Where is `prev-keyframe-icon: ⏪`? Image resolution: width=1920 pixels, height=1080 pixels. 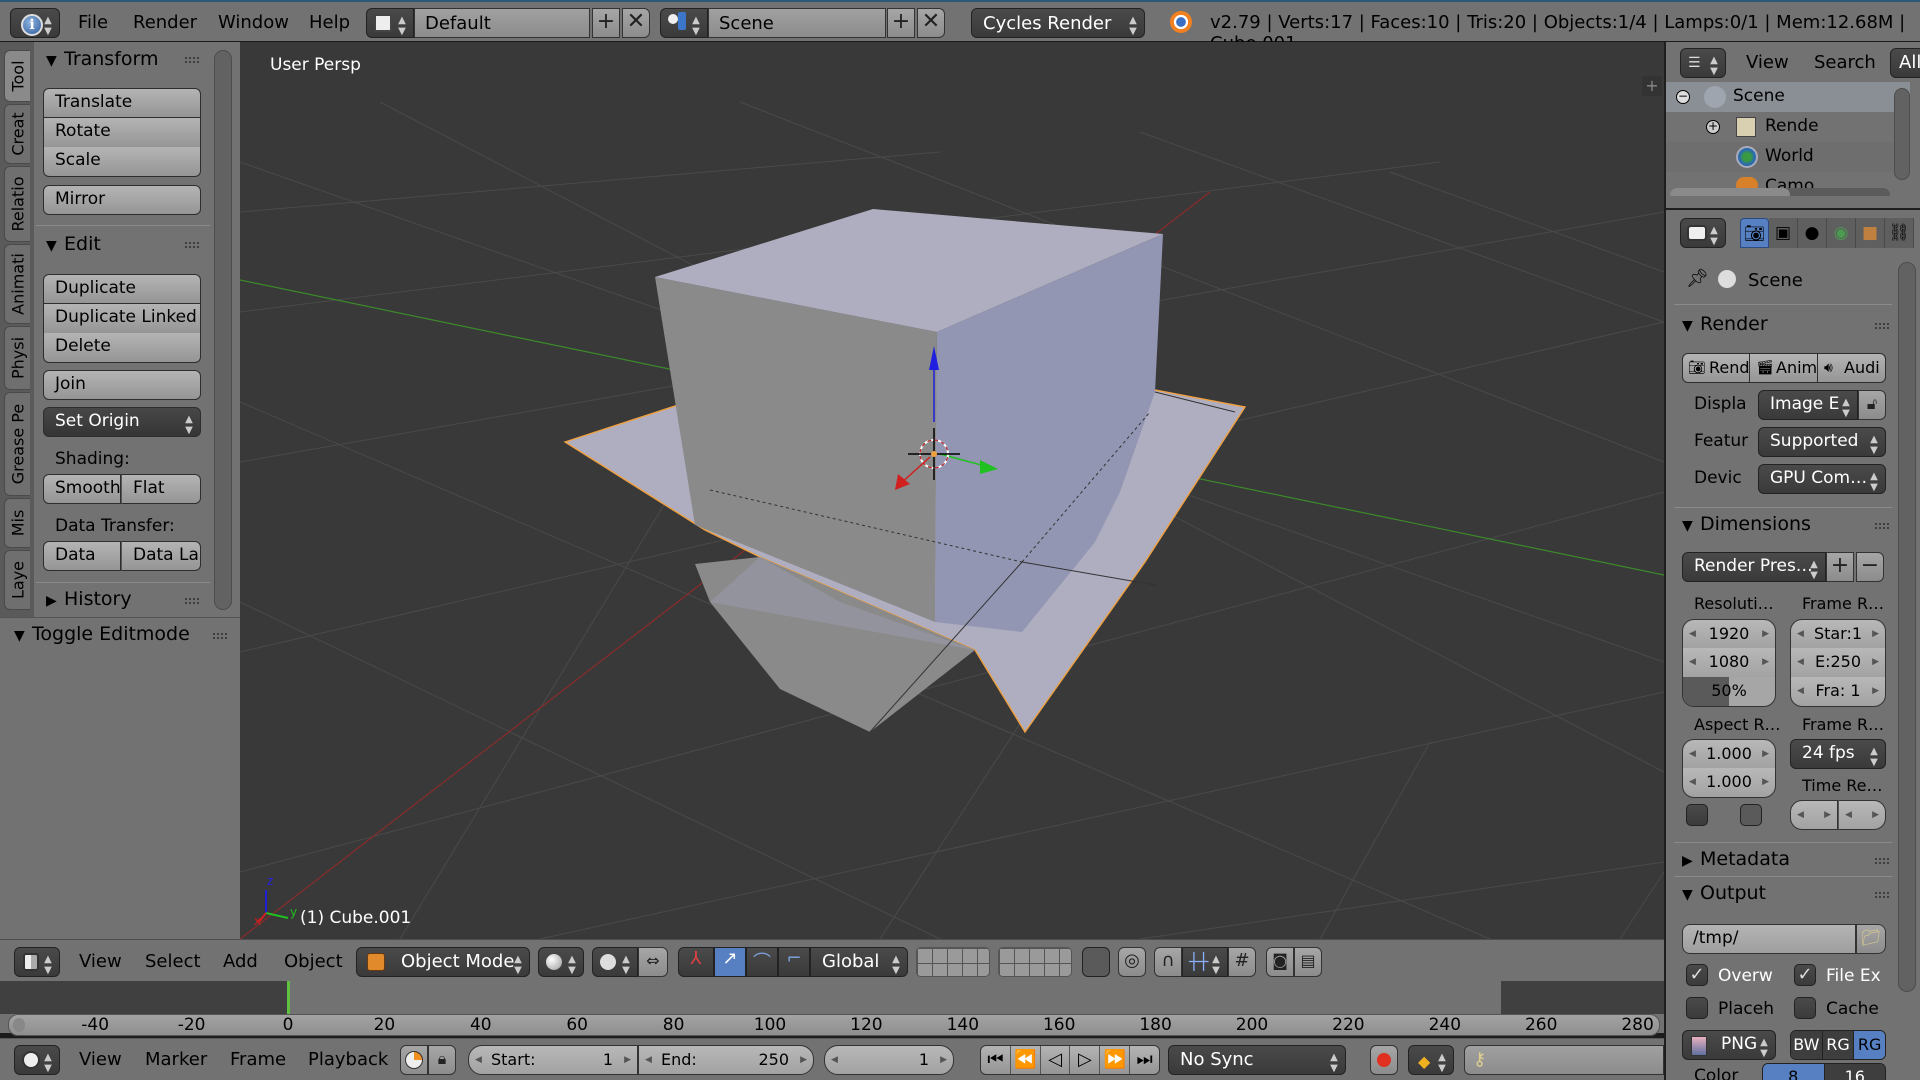
prev-keyframe-icon: ⏪ is located at coordinates (1026, 1060).